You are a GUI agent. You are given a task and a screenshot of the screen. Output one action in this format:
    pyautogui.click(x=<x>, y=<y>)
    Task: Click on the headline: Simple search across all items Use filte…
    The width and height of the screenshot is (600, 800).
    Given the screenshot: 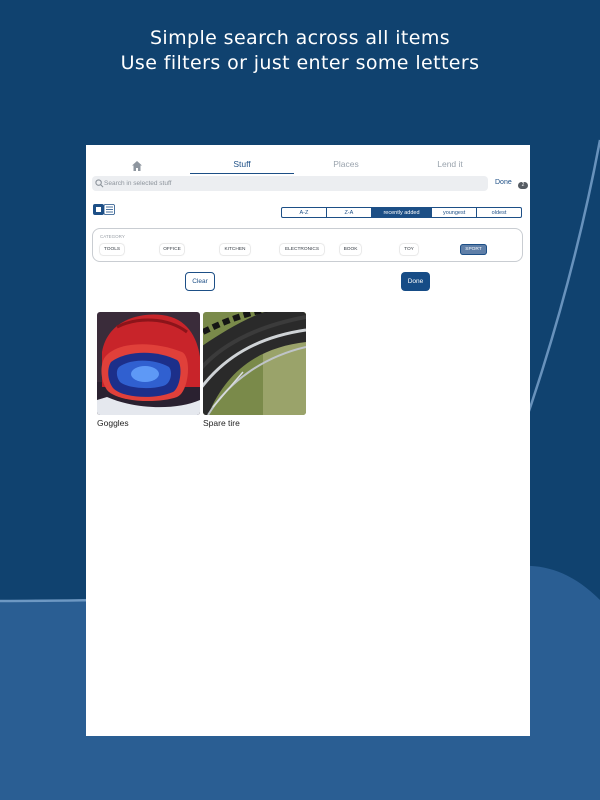 What is the action you would take?
    pyautogui.click(x=300, y=51)
    